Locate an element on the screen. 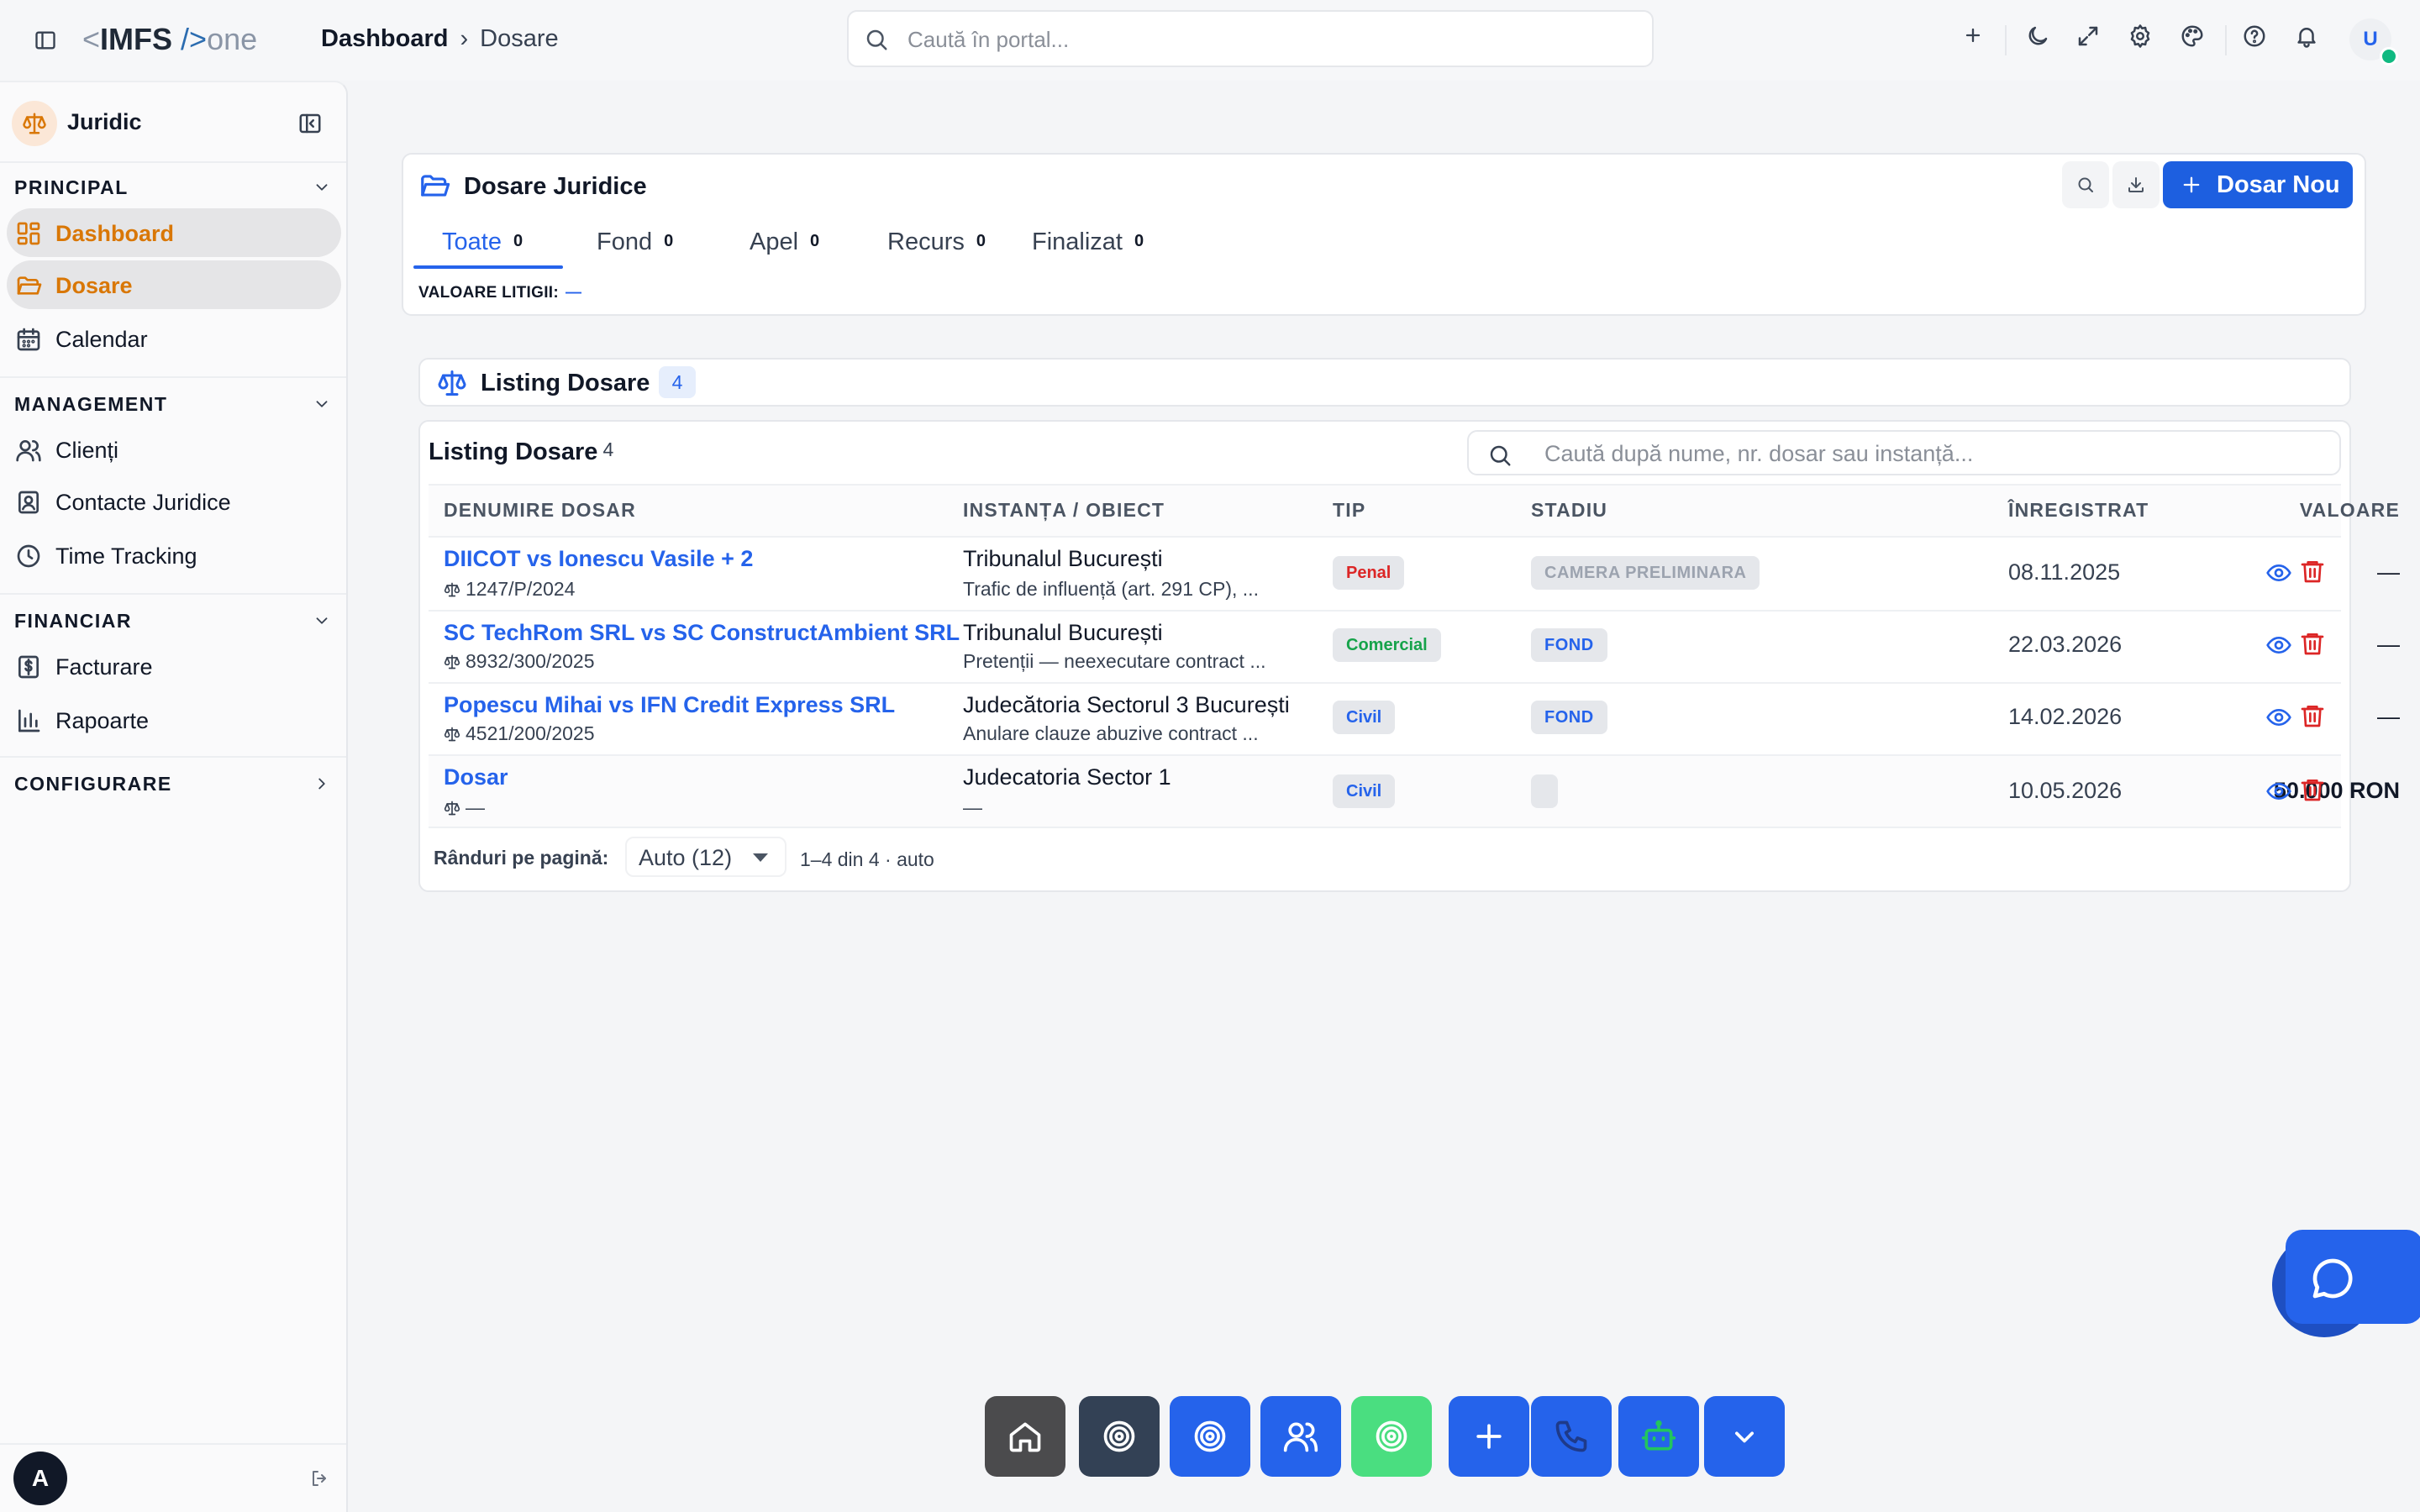 The image size is (2420, 1512). portal-search is located at coordinates (1251, 38).